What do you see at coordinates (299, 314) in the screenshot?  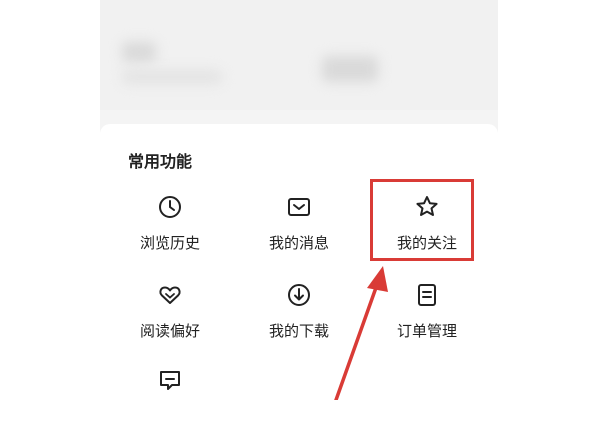 I see `menu-item-my-downloads: 我的下载` at bounding box center [299, 314].